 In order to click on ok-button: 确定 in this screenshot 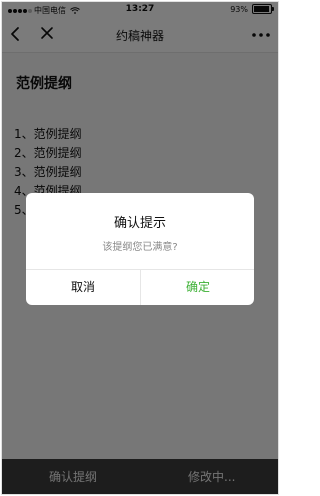, I will do `click(197, 287)`.